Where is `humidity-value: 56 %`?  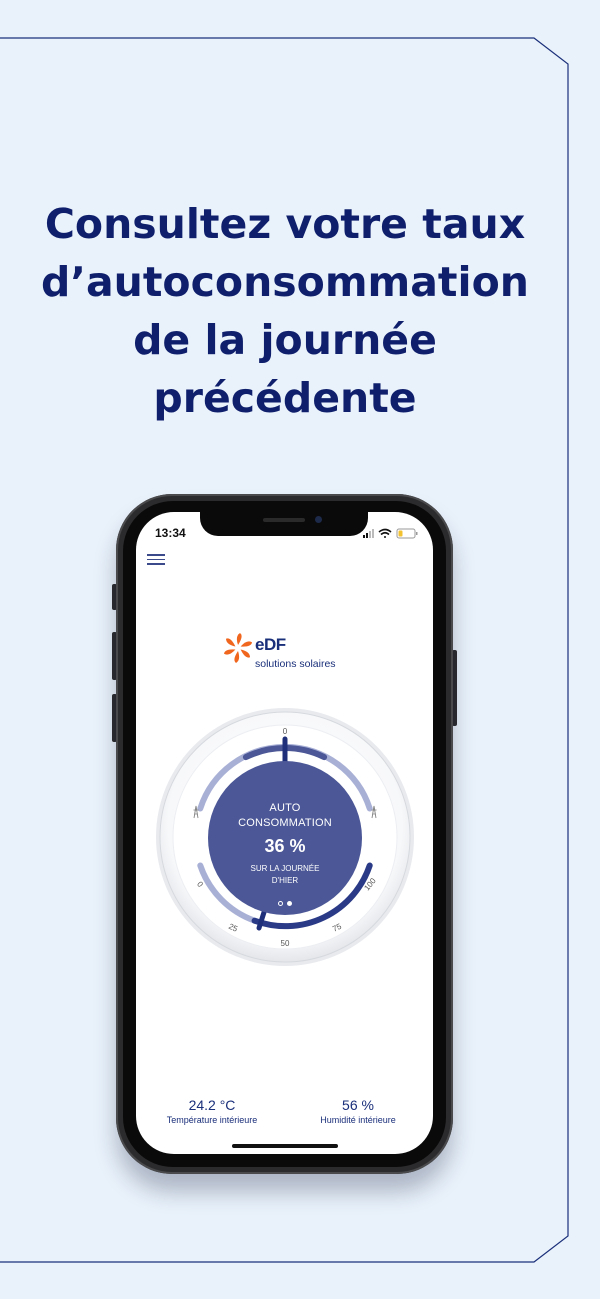 humidity-value: 56 % is located at coordinates (358, 1105).